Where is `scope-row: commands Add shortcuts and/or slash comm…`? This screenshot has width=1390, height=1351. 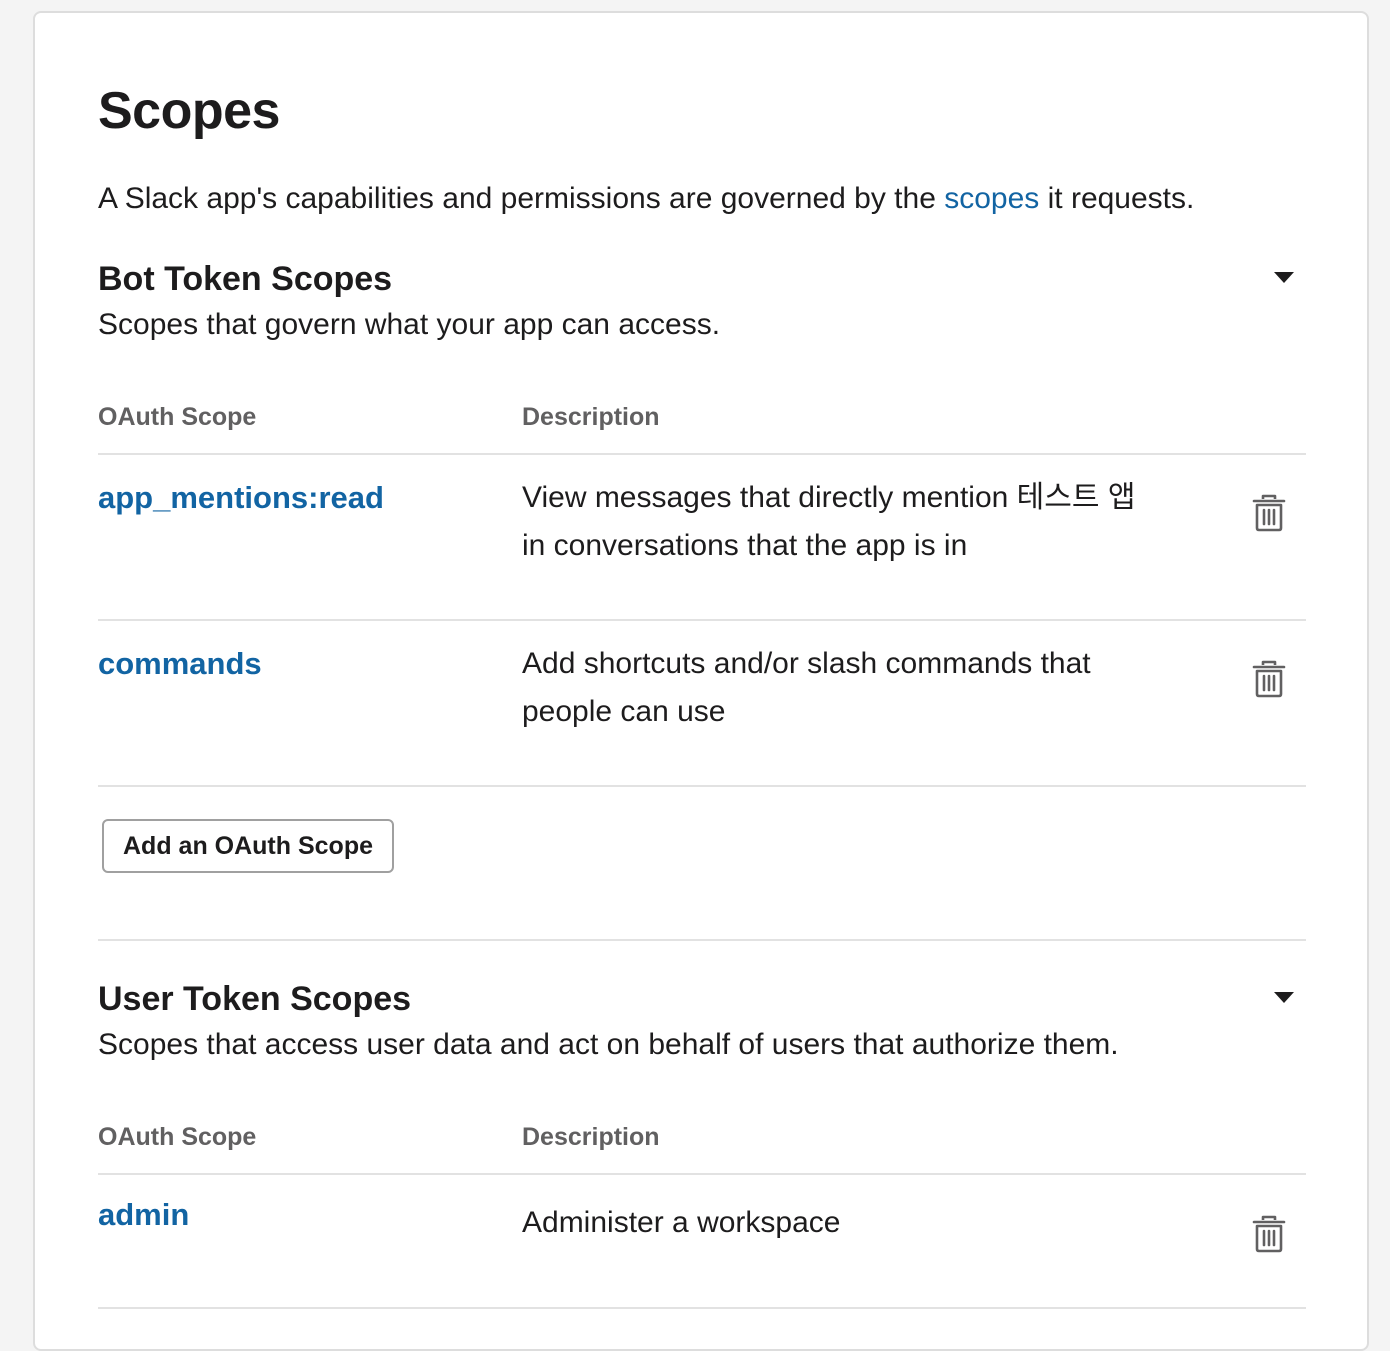 scope-row: commands Add shortcuts and/or slash comm… is located at coordinates (702, 710).